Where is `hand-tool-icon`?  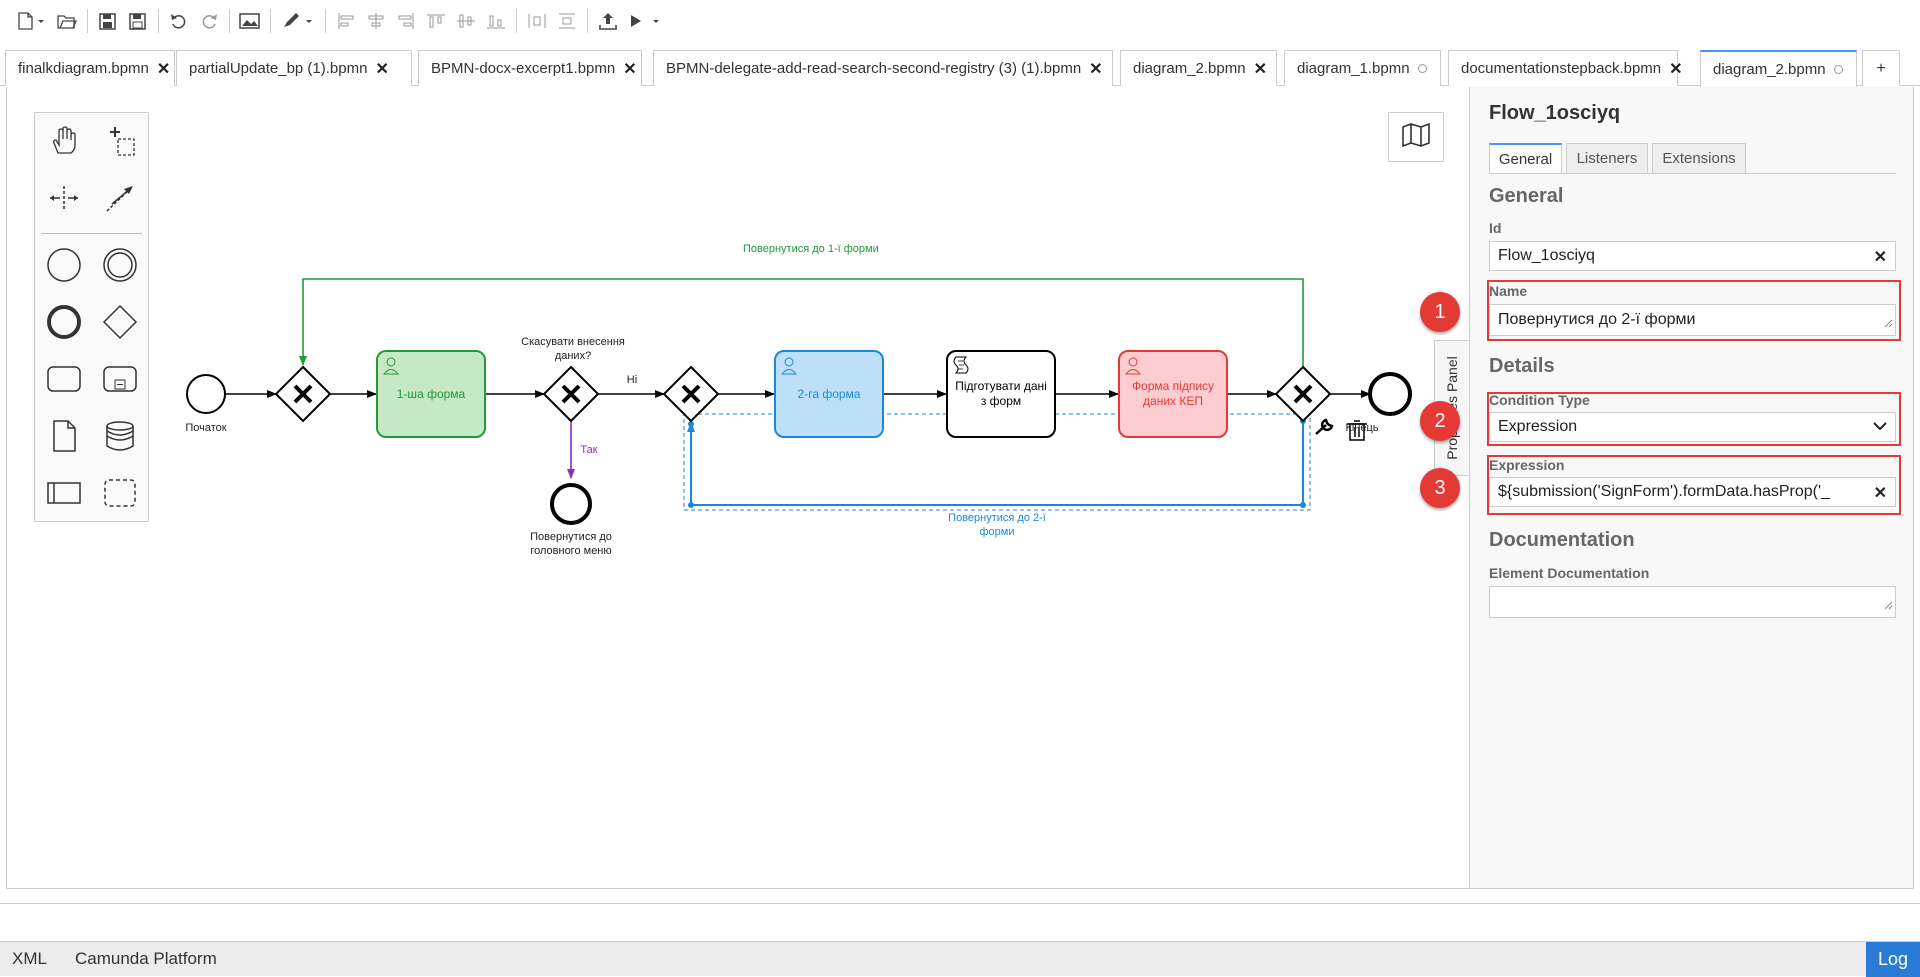 hand-tool-icon is located at coordinates (64, 141).